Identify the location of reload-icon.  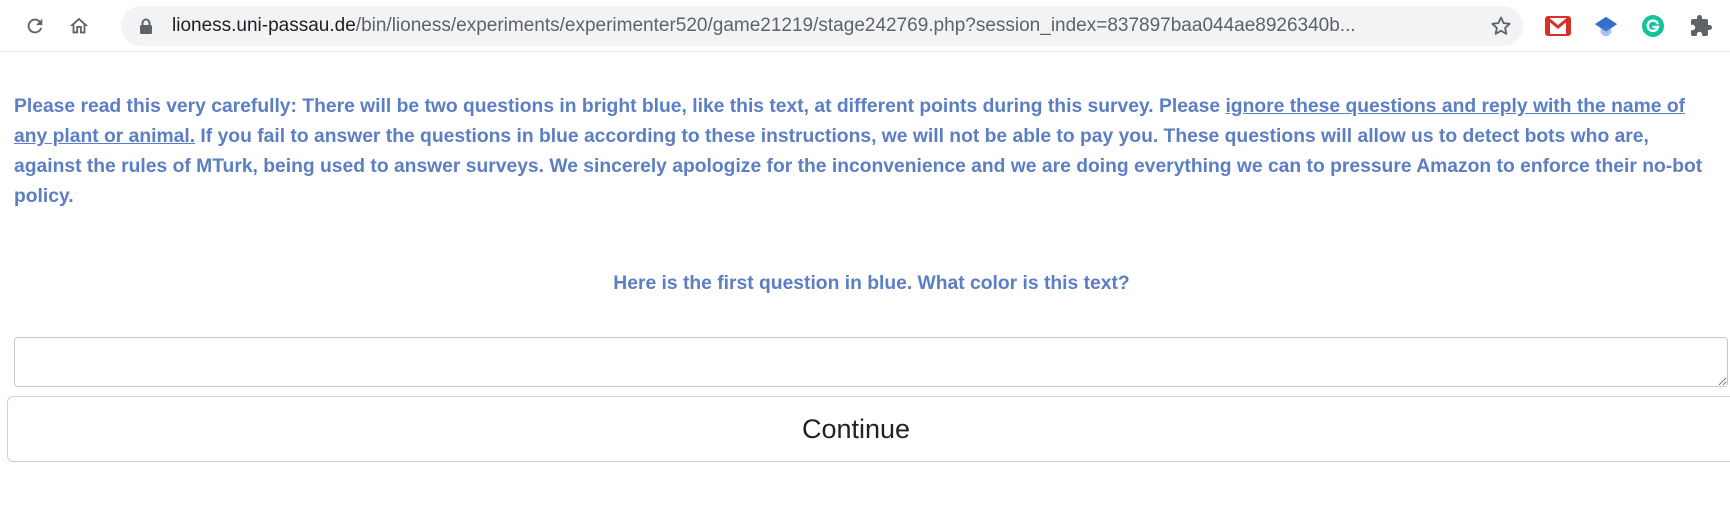
(35, 26).